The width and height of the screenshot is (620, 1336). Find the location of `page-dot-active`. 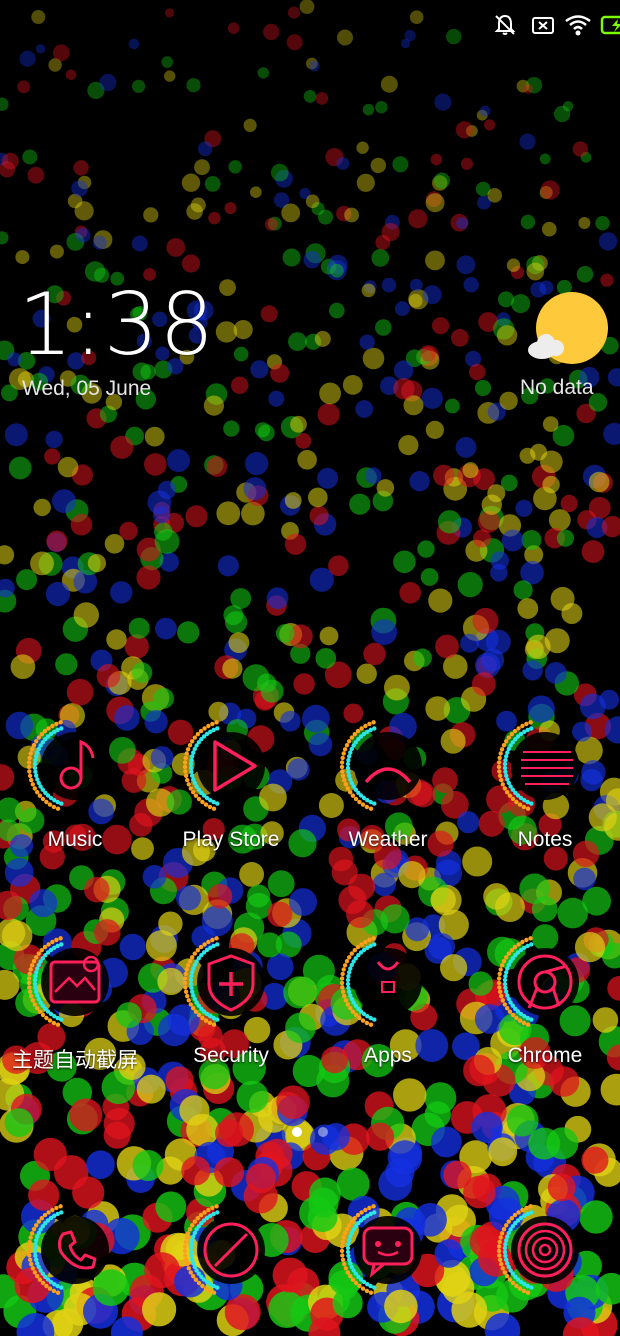

page-dot-active is located at coordinates (297, 1132).